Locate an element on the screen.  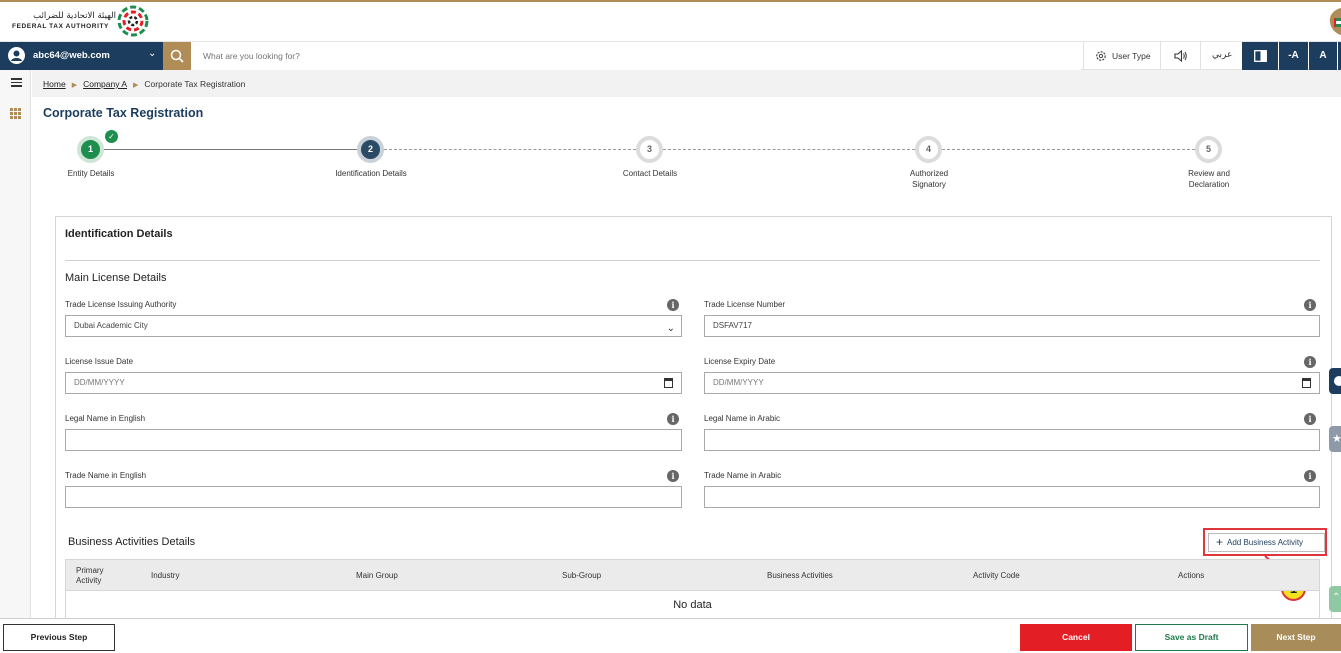
column-header: Activity Code is located at coordinates (996, 575).